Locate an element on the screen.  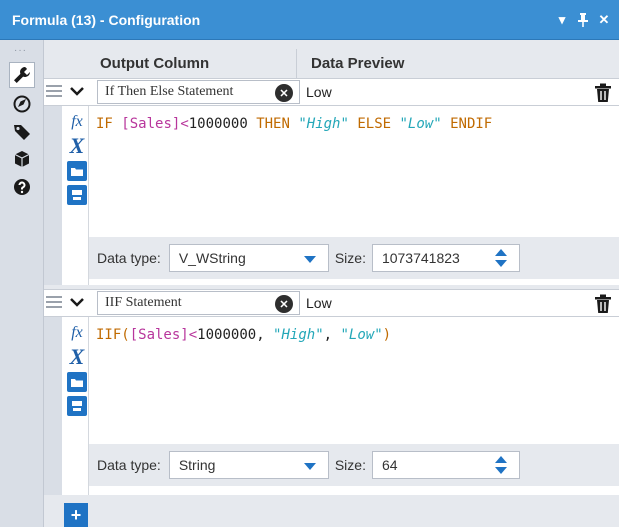
expression-editor: IIF([Sales]<1000000, "High", "Low") is located at coordinates (243, 335).